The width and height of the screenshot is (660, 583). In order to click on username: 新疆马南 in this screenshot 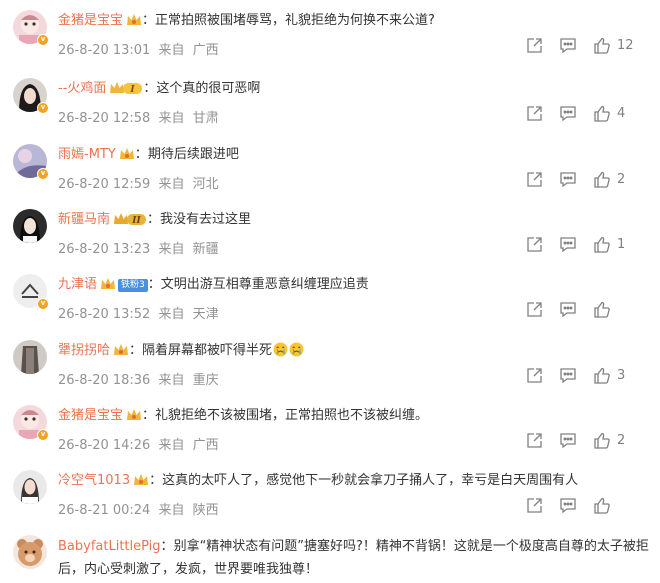, I will do `click(84, 219)`.